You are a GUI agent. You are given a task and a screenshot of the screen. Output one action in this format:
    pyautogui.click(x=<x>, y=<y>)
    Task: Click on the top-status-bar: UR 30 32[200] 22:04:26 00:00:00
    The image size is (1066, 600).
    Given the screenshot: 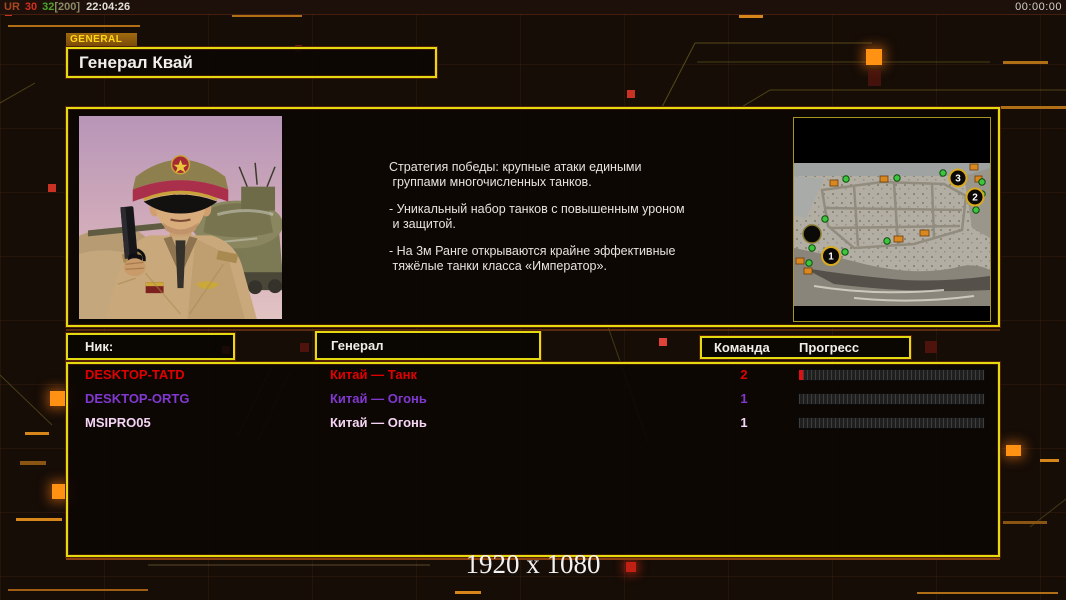 What is the action you would take?
    pyautogui.click(x=533, y=7)
    